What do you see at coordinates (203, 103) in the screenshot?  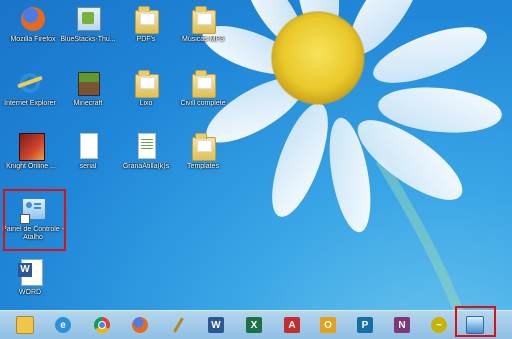 I see `desktop-icon-label: Civill complete` at bounding box center [203, 103].